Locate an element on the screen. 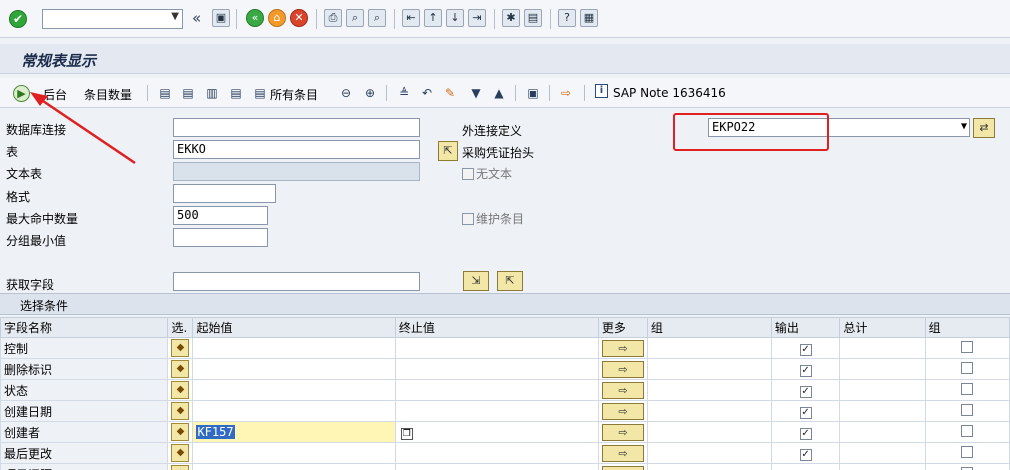 The height and width of the screenshot is (470, 1010). eraser-icon: ✎ is located at coordinates (450, 93).